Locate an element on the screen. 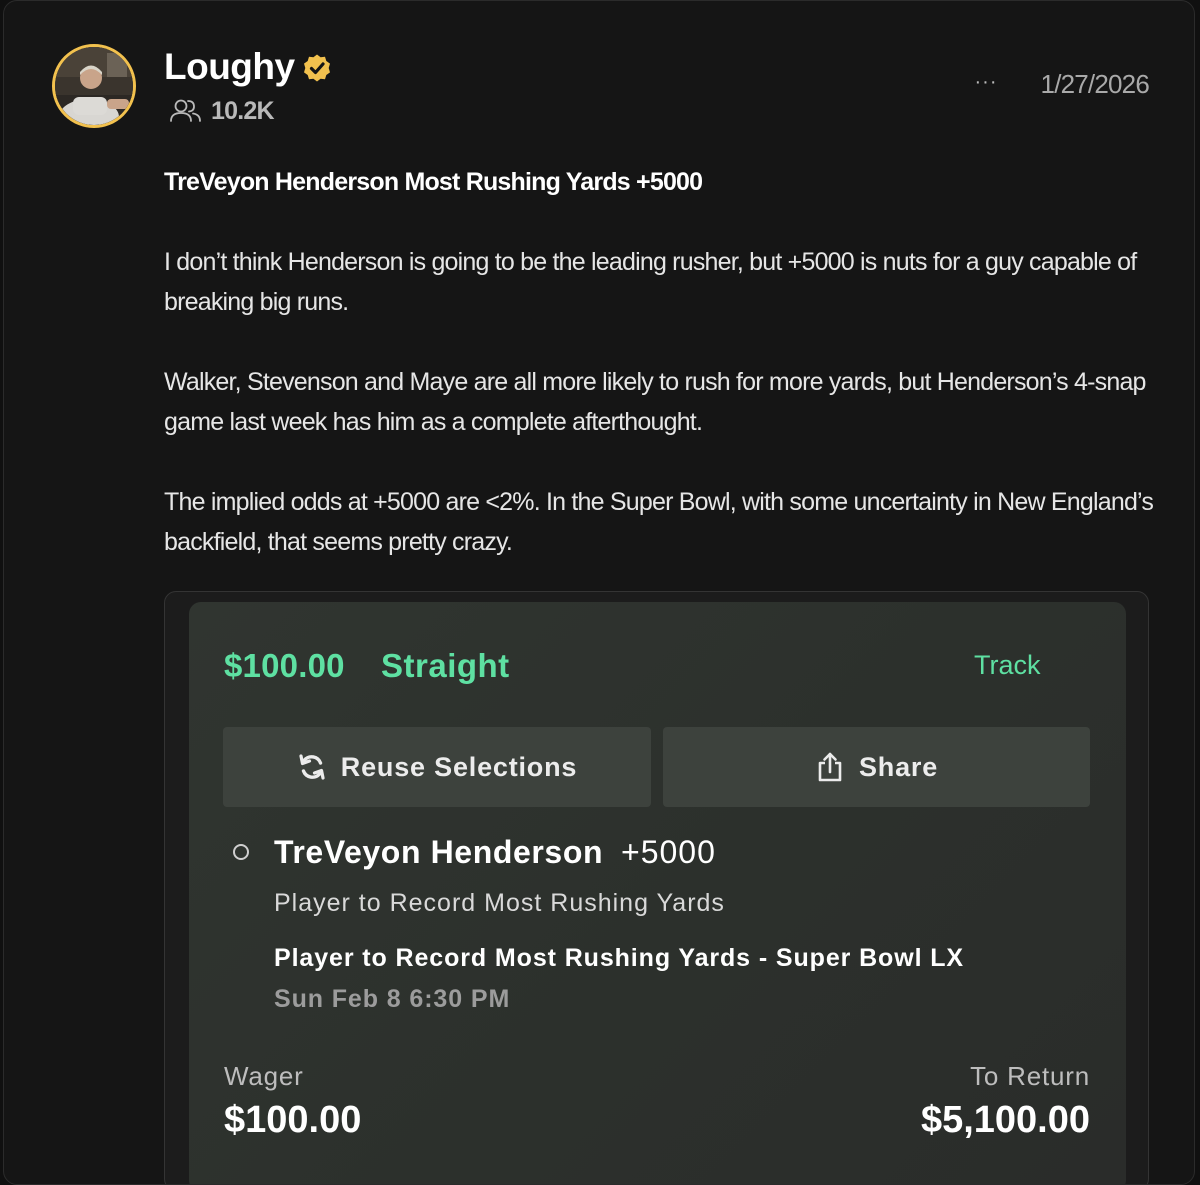  selection-odds: +5000 is located at coordinates (668, 852).